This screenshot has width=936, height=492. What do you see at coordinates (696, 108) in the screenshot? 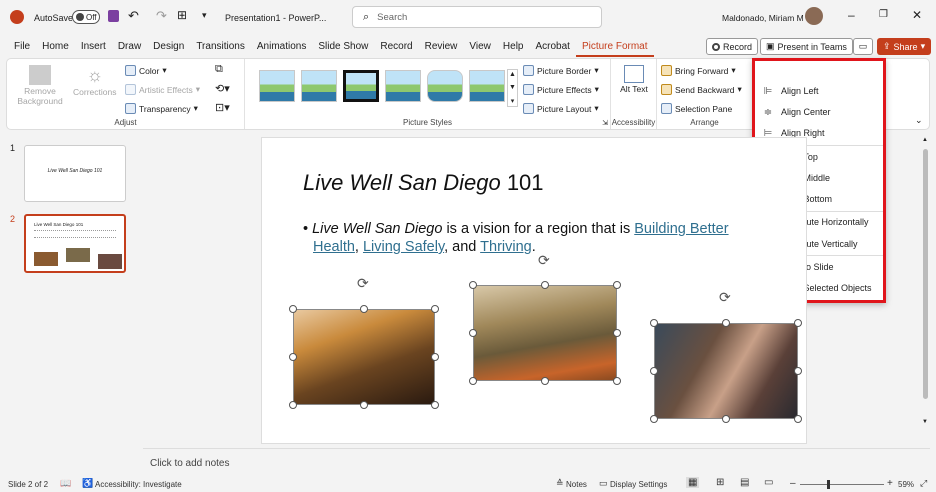
I see `selection-pane-button: Selection Pane` at bounding box center [696, 108].